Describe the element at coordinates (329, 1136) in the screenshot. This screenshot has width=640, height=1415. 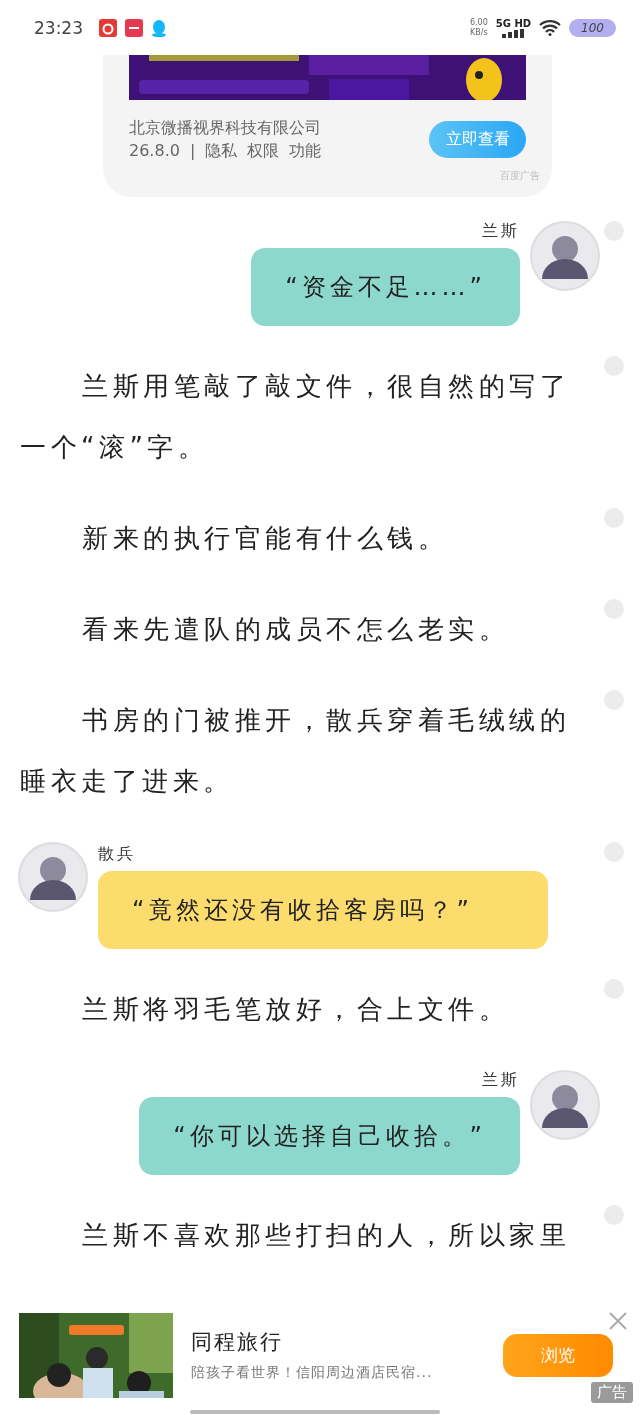
I see `speech-bubble: “你可以选择自己收拾。”` at that location.